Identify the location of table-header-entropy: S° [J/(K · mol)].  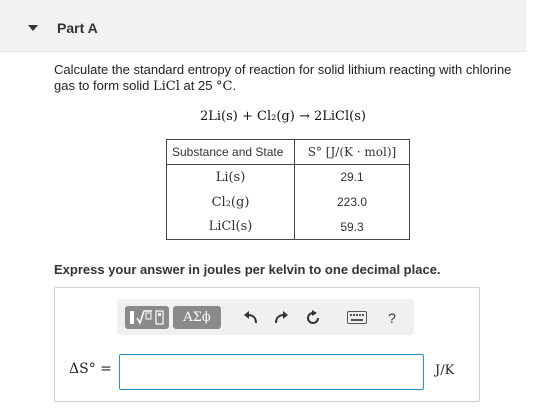
(352, 152).